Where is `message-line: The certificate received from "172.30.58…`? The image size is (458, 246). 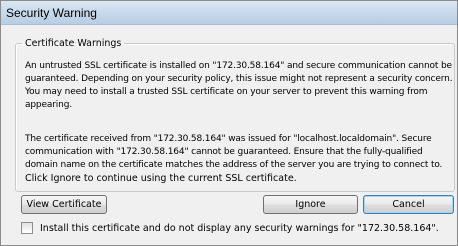
message-line: The certificate received from "172.30.58… is located at coordinates (228, 139).